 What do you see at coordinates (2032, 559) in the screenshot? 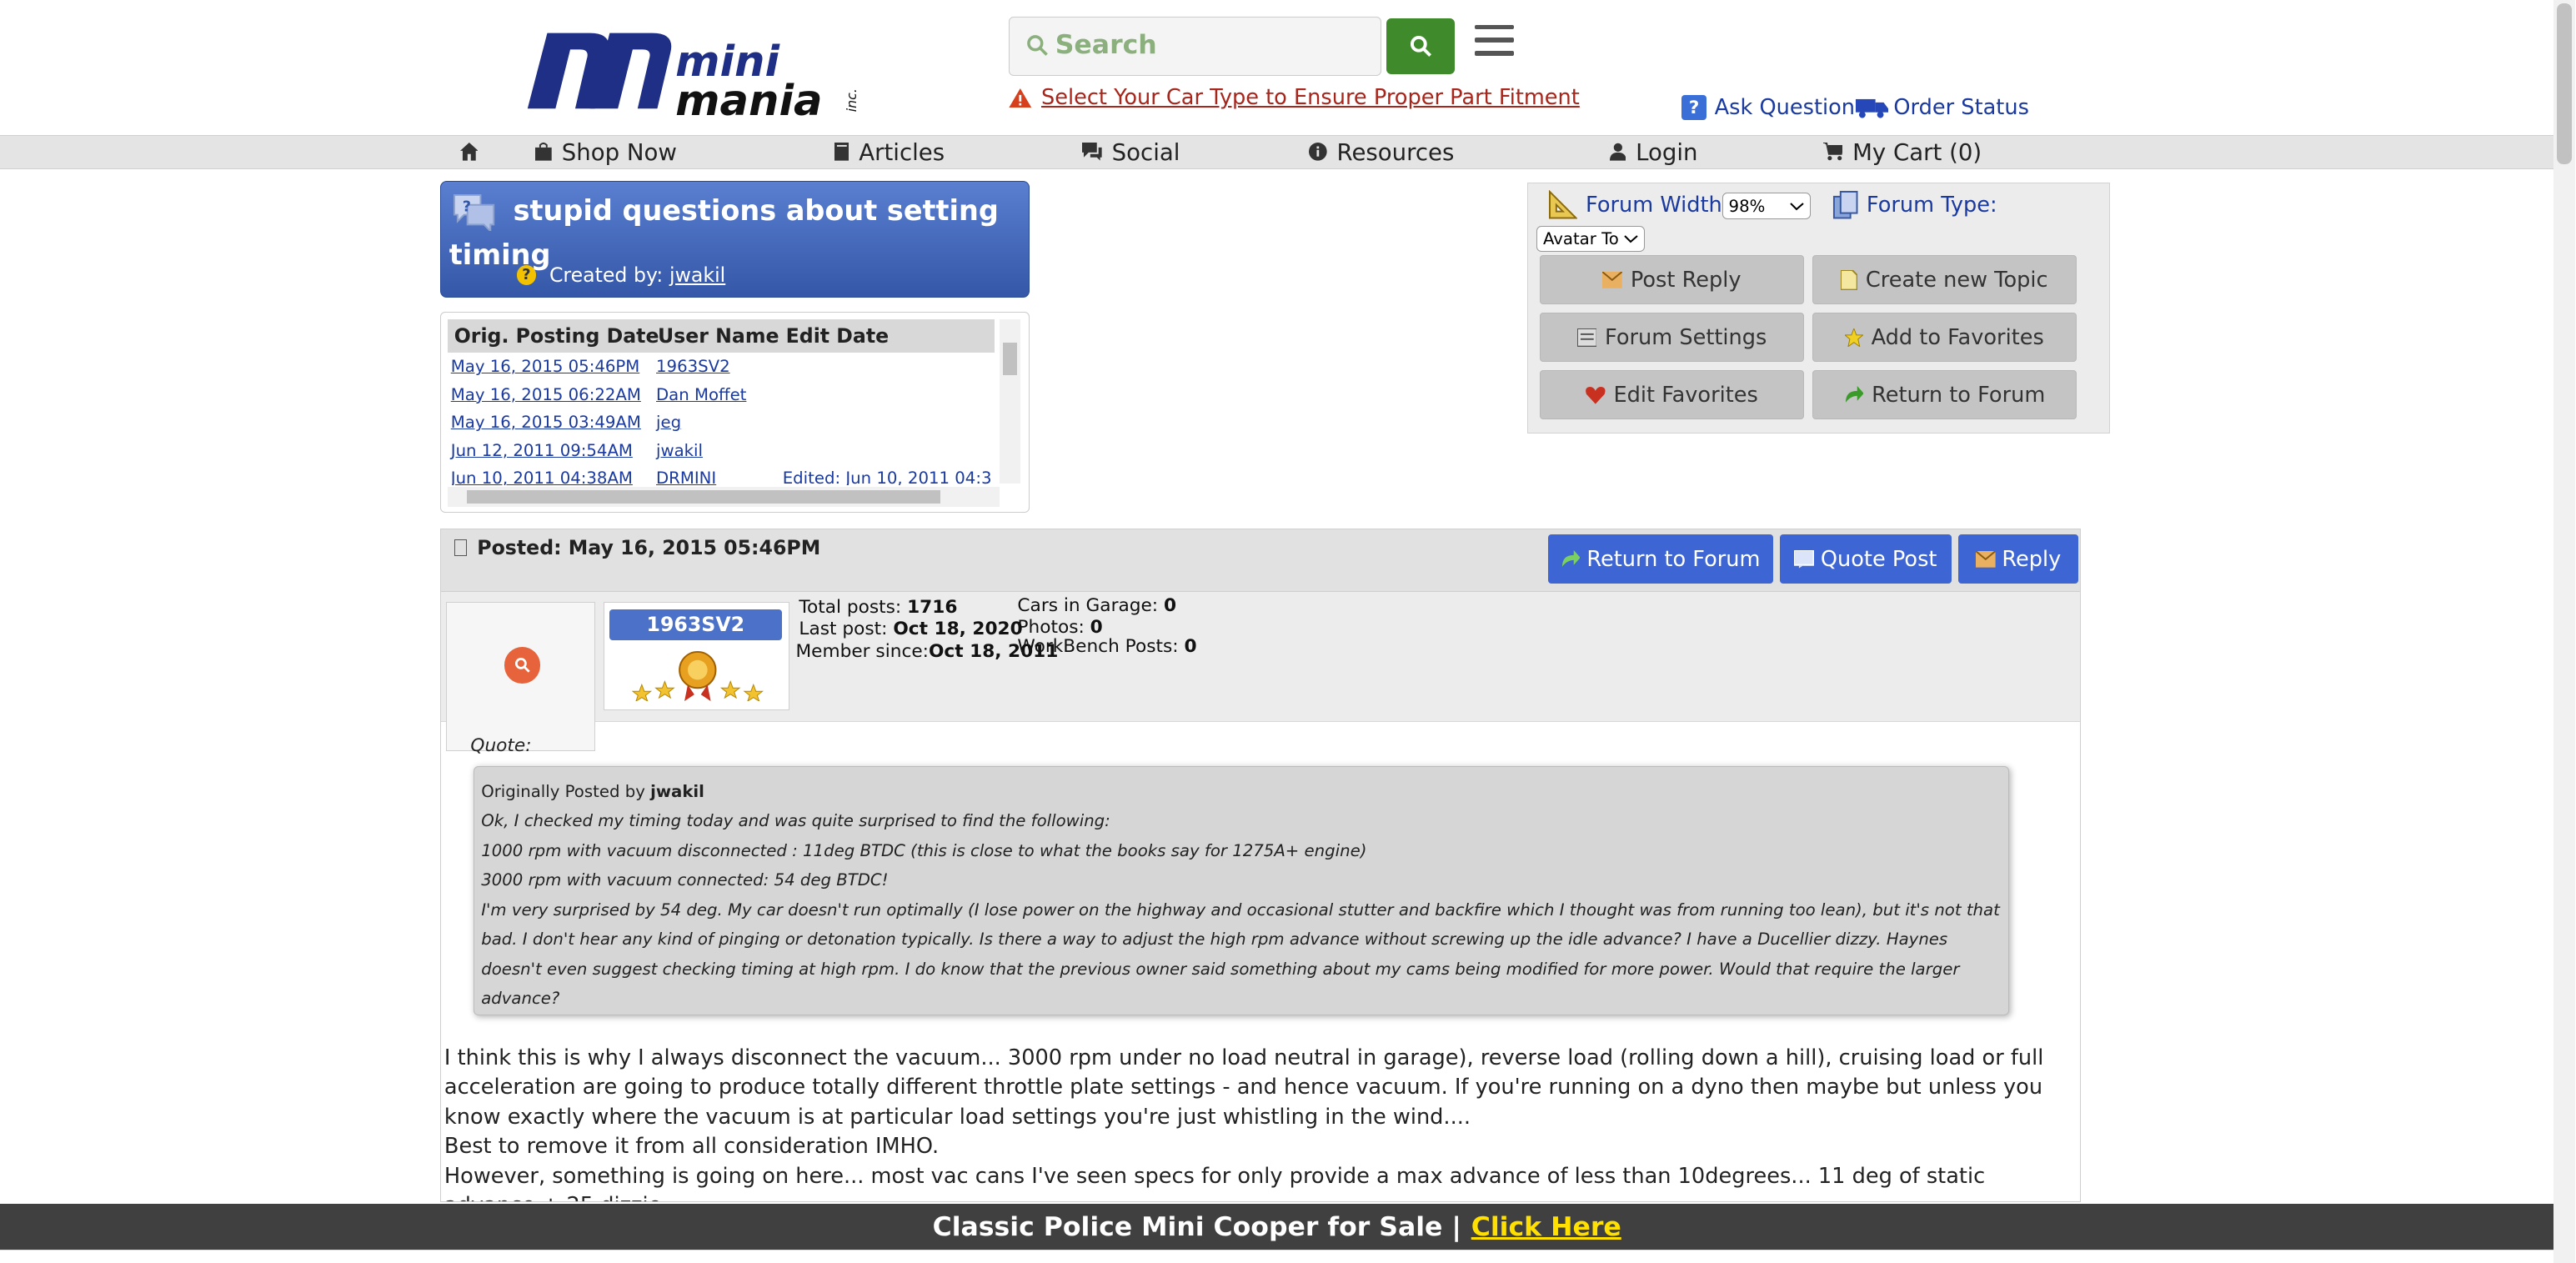
I see `reply-label: Reply` at bounding box center [2032, 559].